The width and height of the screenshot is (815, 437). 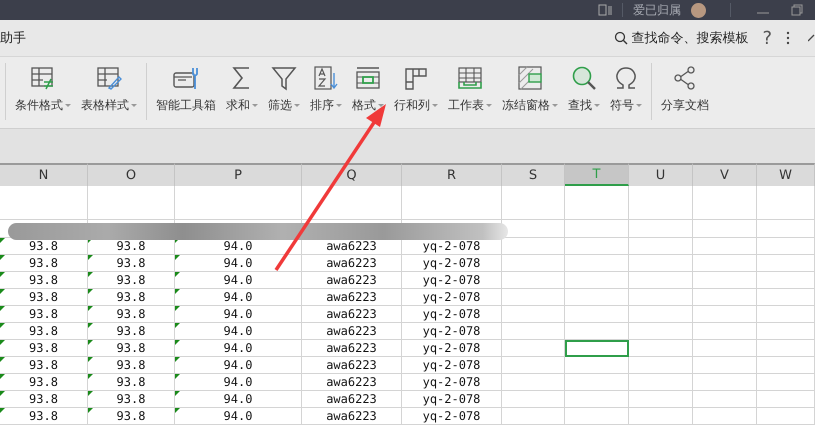 What do you see at coordinates (685, 92) in the screenshot?
I see `ribbon-button: 分享文档` at bounding box center [685, 92].